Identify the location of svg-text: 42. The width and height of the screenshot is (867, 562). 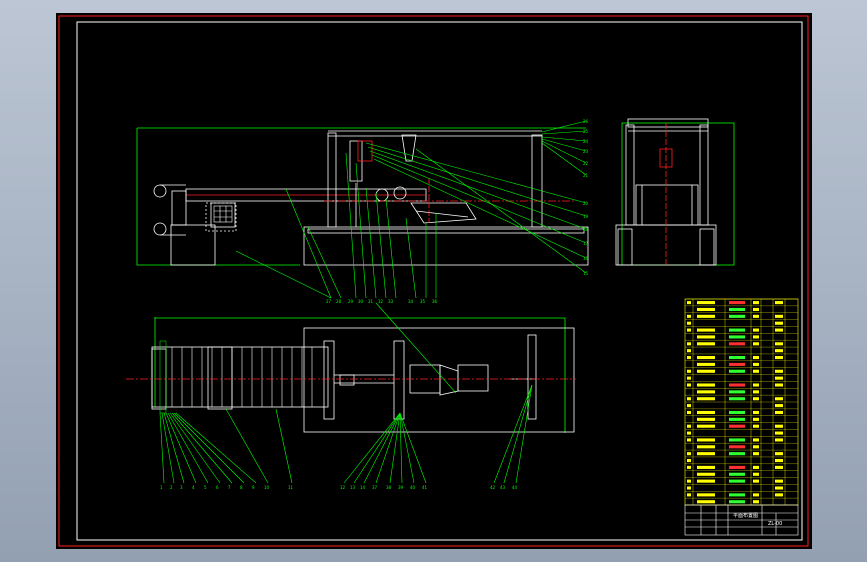
(493, 487).